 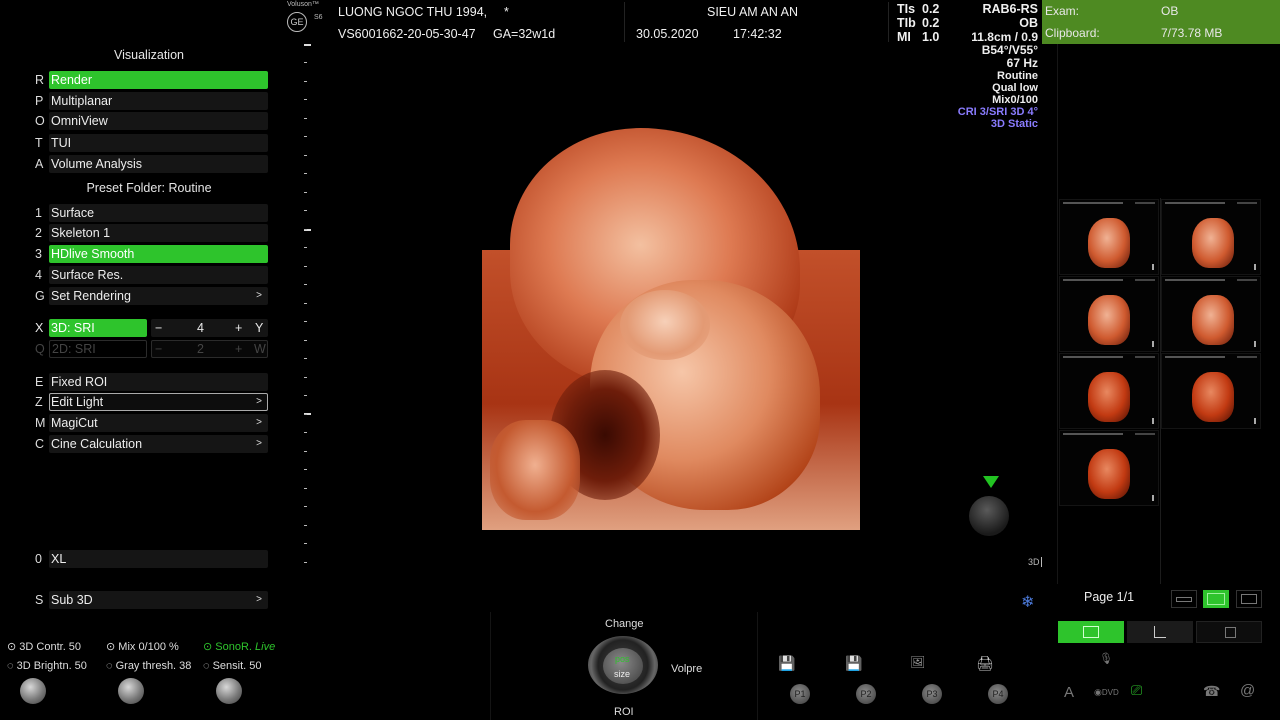 I want to click on shortcut-key: Z, so click(x=39, y=402).